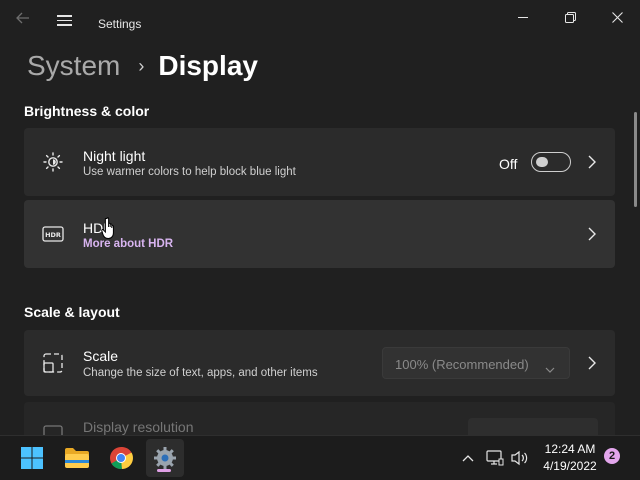 Image resolution: width=640 pixels, height=480 pixels. Describe the element at coordinates (53, 162) in the screenshot. I see `brightness-icon` at that location.